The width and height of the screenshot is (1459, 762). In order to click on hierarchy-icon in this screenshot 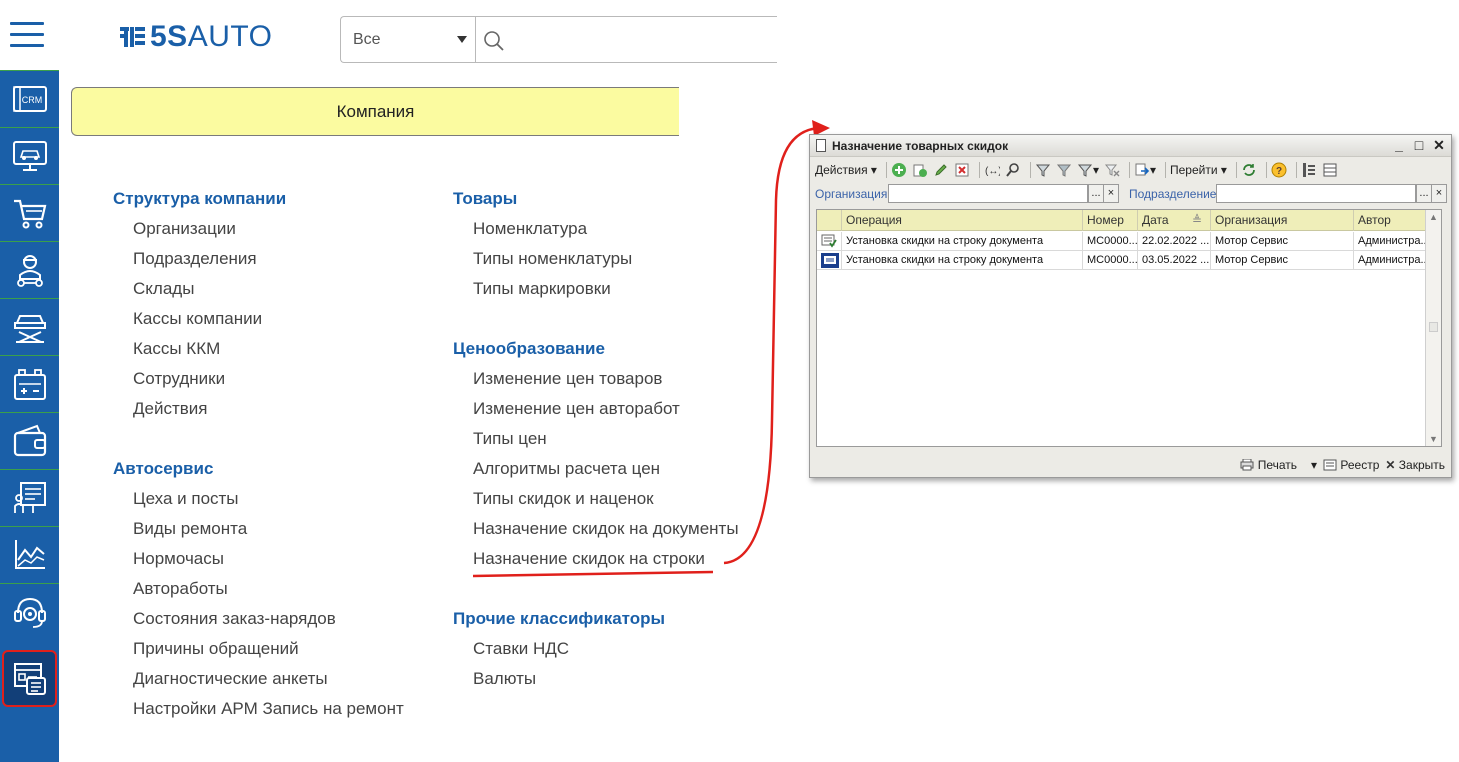, I will do `click(1308, 170)`.